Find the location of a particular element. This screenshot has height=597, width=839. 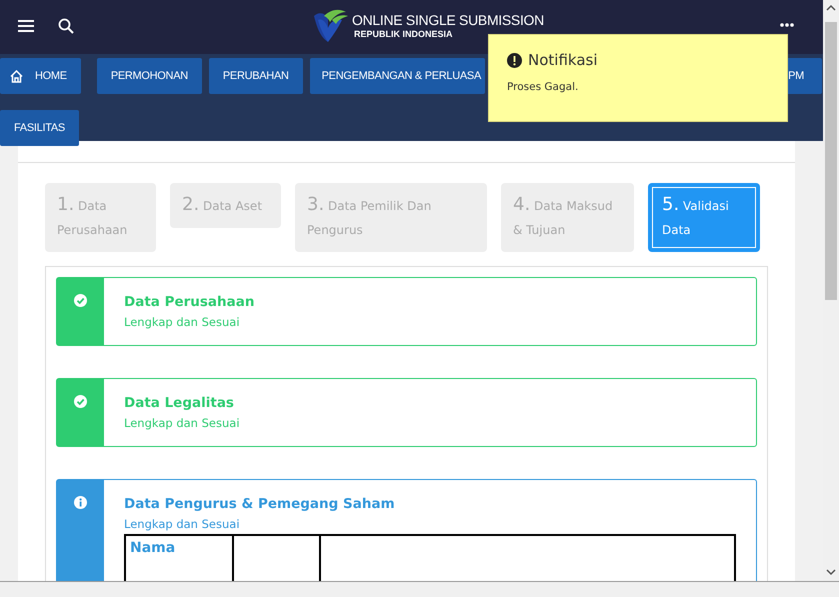

site-subtitle: REPUBLIK INDONESIA is located at coordinates (404, 34).